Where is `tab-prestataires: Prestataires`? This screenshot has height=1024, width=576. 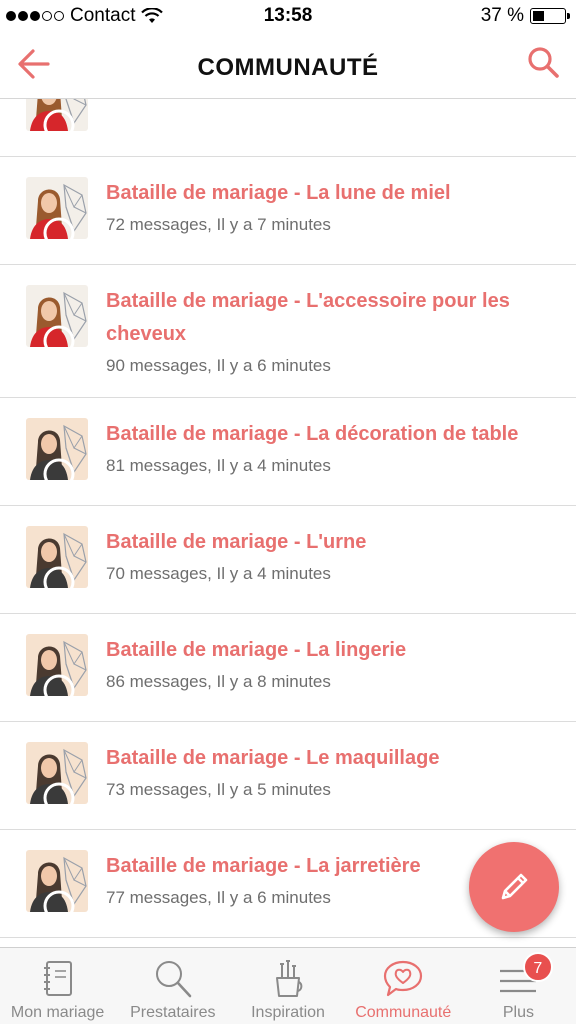 tab-prestataires: Prestataires is located at coordinates (172, 986).